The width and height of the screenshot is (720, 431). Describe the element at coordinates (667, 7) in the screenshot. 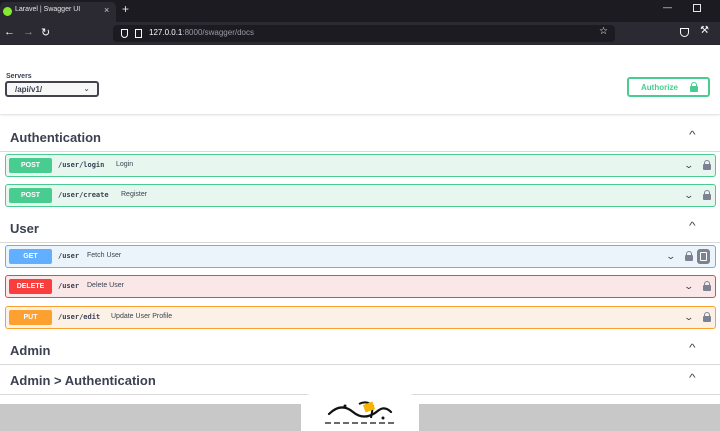

I see `minimize-icon: —` at that location.